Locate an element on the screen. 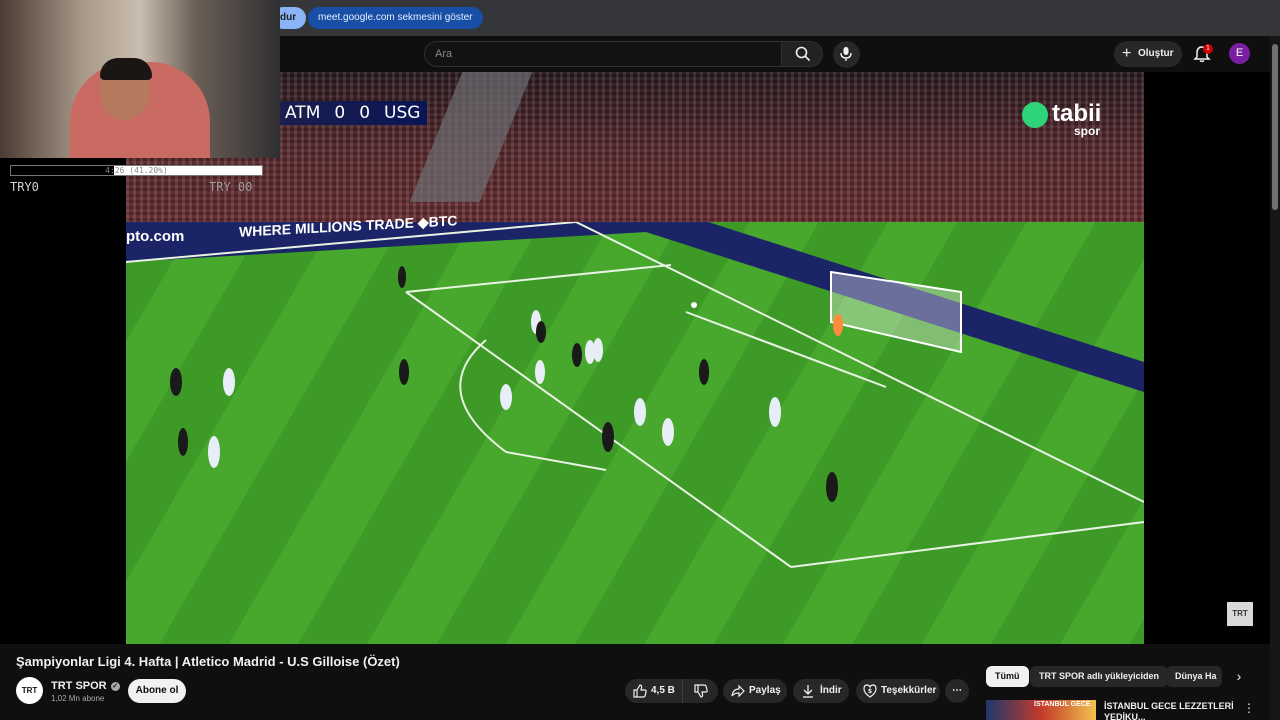 Image resolution: width=1280 pixels, height=720 pixels. streamer-hair is located at coordinates (126, 69).